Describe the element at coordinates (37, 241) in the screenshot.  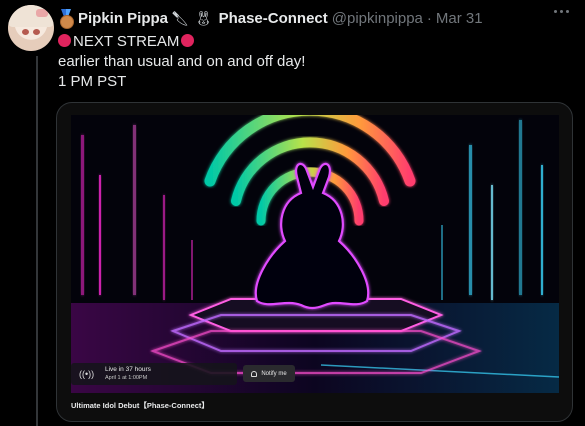
I see `thread-line` at that location.